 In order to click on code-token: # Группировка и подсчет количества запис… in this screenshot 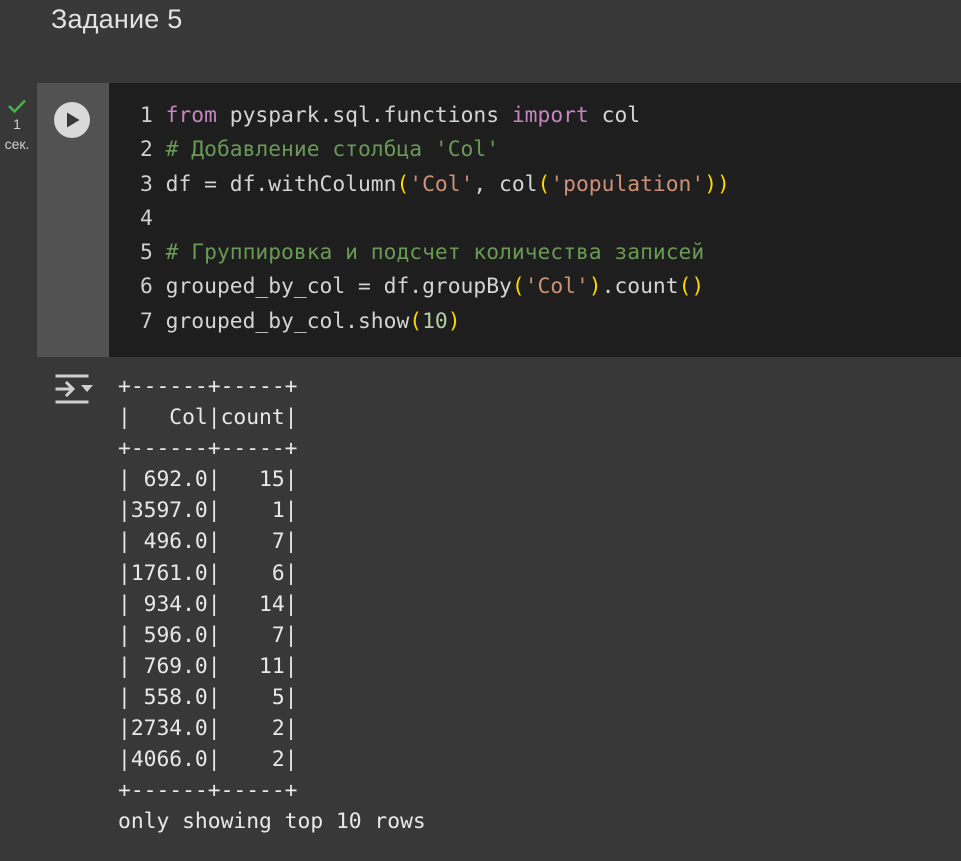, I will do `click(435, 253)`.